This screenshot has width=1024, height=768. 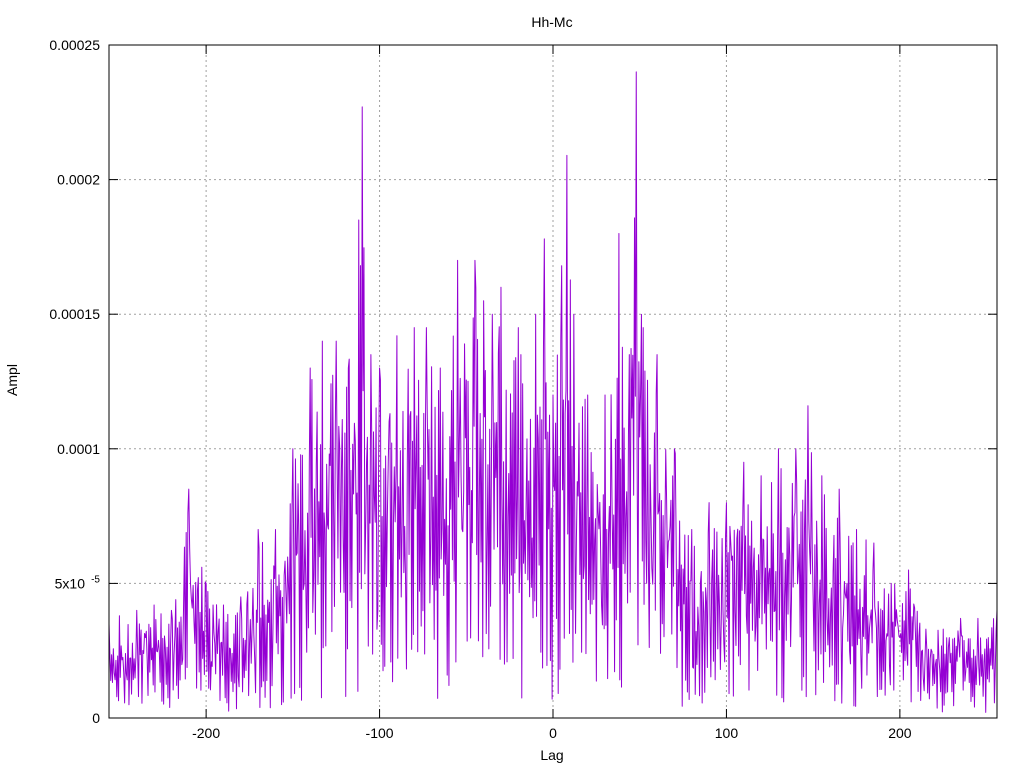 I want to click on y-tick-label: 0.00025, so click(x=74, y=45).